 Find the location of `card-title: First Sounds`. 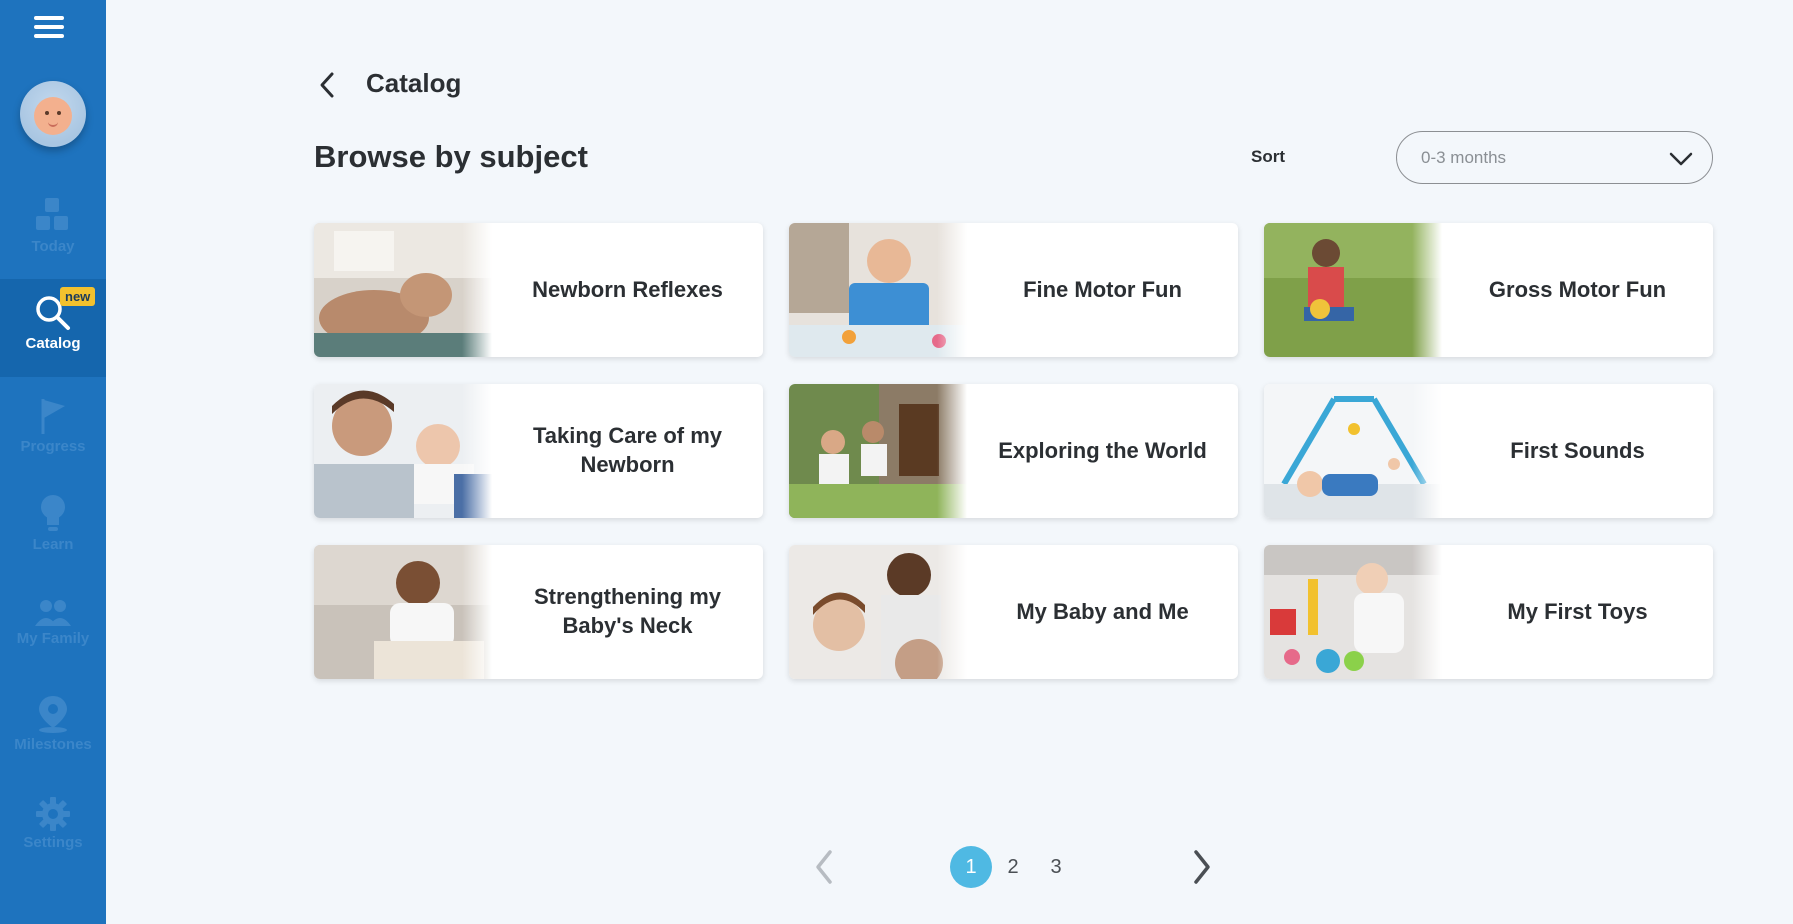

card-title: First Sounds is located at coordinates (1577, 450).